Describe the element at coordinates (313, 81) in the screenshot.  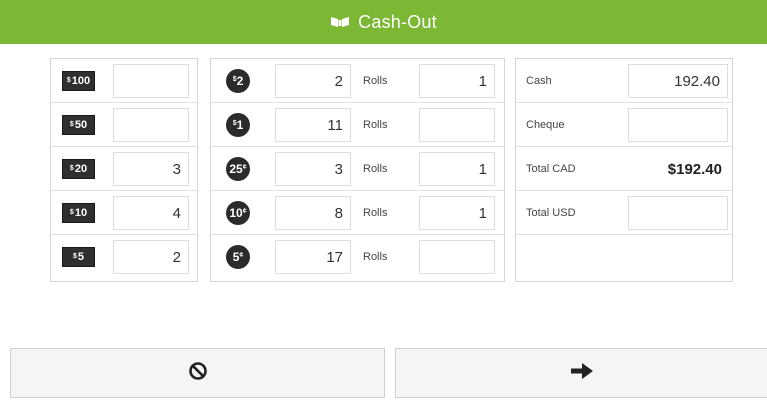
I see `coin-2-dollar-count-input: 2` at that location.